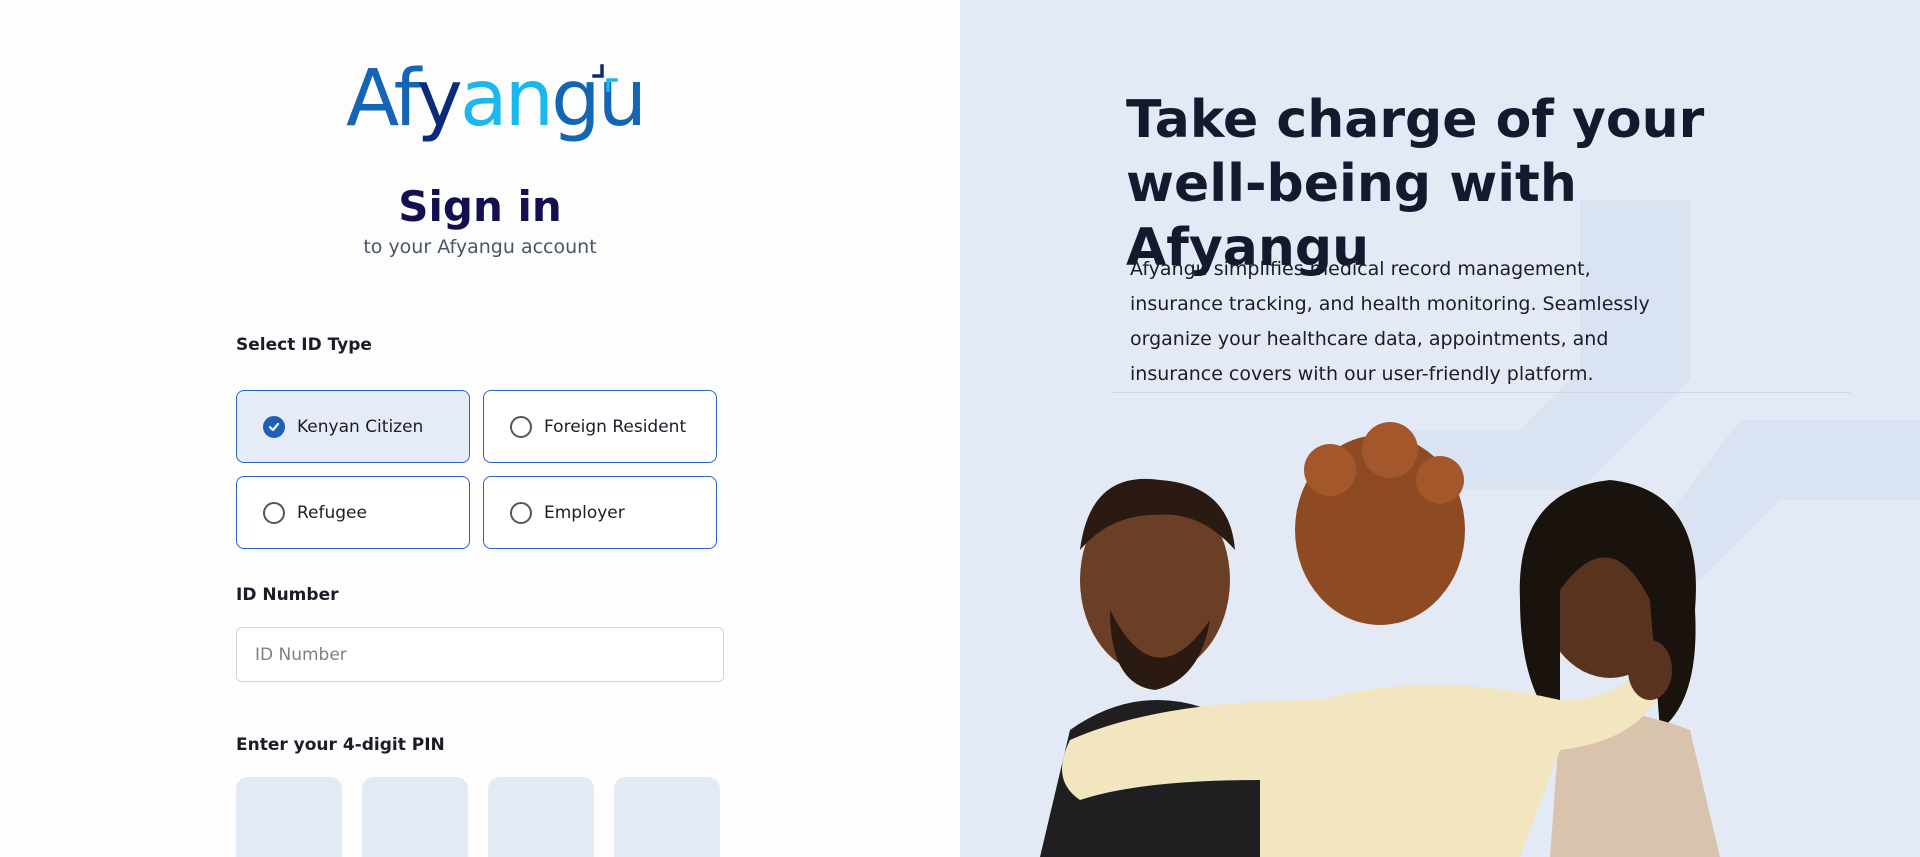  Describe the element at coordinates (1481, 392) in the screenshot. I see `divider` at that location.